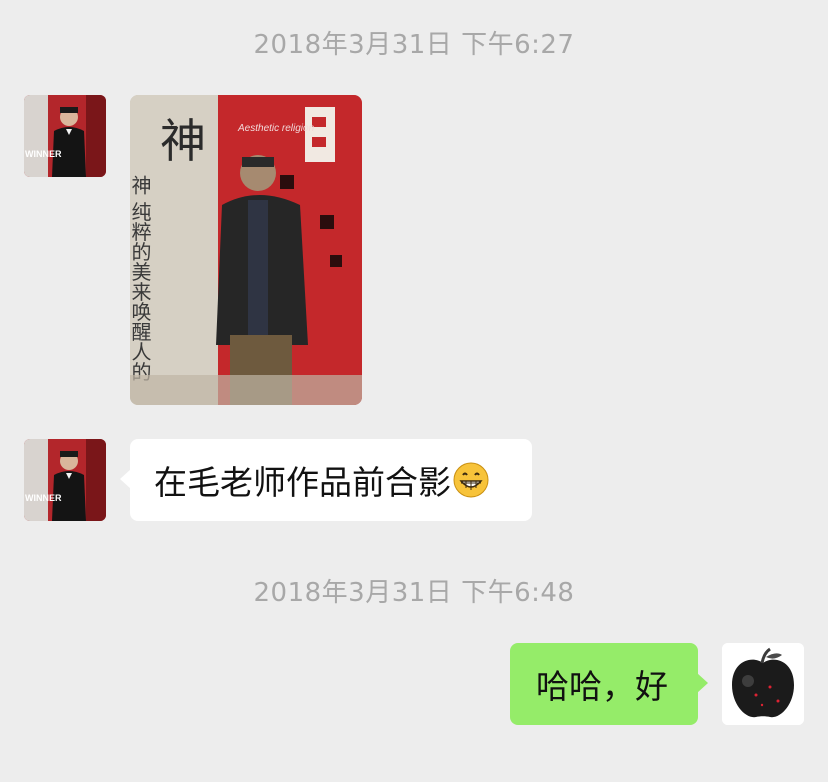 The width and height of the screenshot is (828, 782). I want to click on message-text: 在毛老师作品前合影, so click(302, 482).